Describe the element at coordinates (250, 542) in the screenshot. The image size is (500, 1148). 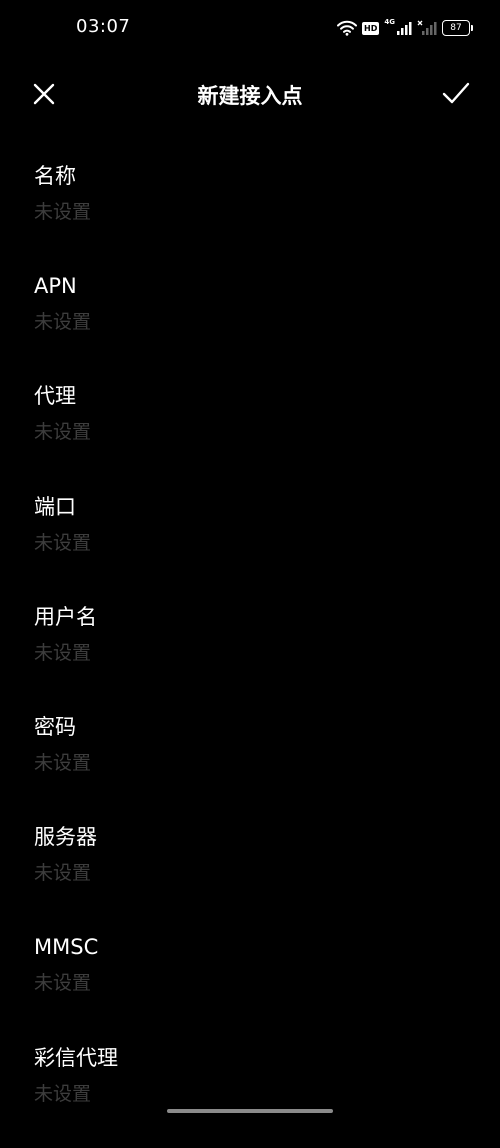
I see `field-port: 端口 未设置` at that location.